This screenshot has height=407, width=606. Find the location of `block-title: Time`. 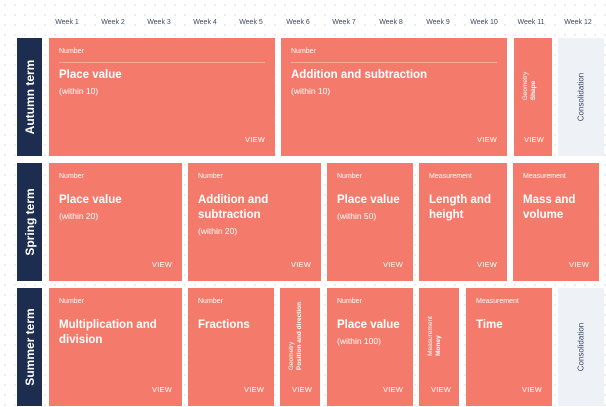

block-title: Time is located at coordinates (489, 325).